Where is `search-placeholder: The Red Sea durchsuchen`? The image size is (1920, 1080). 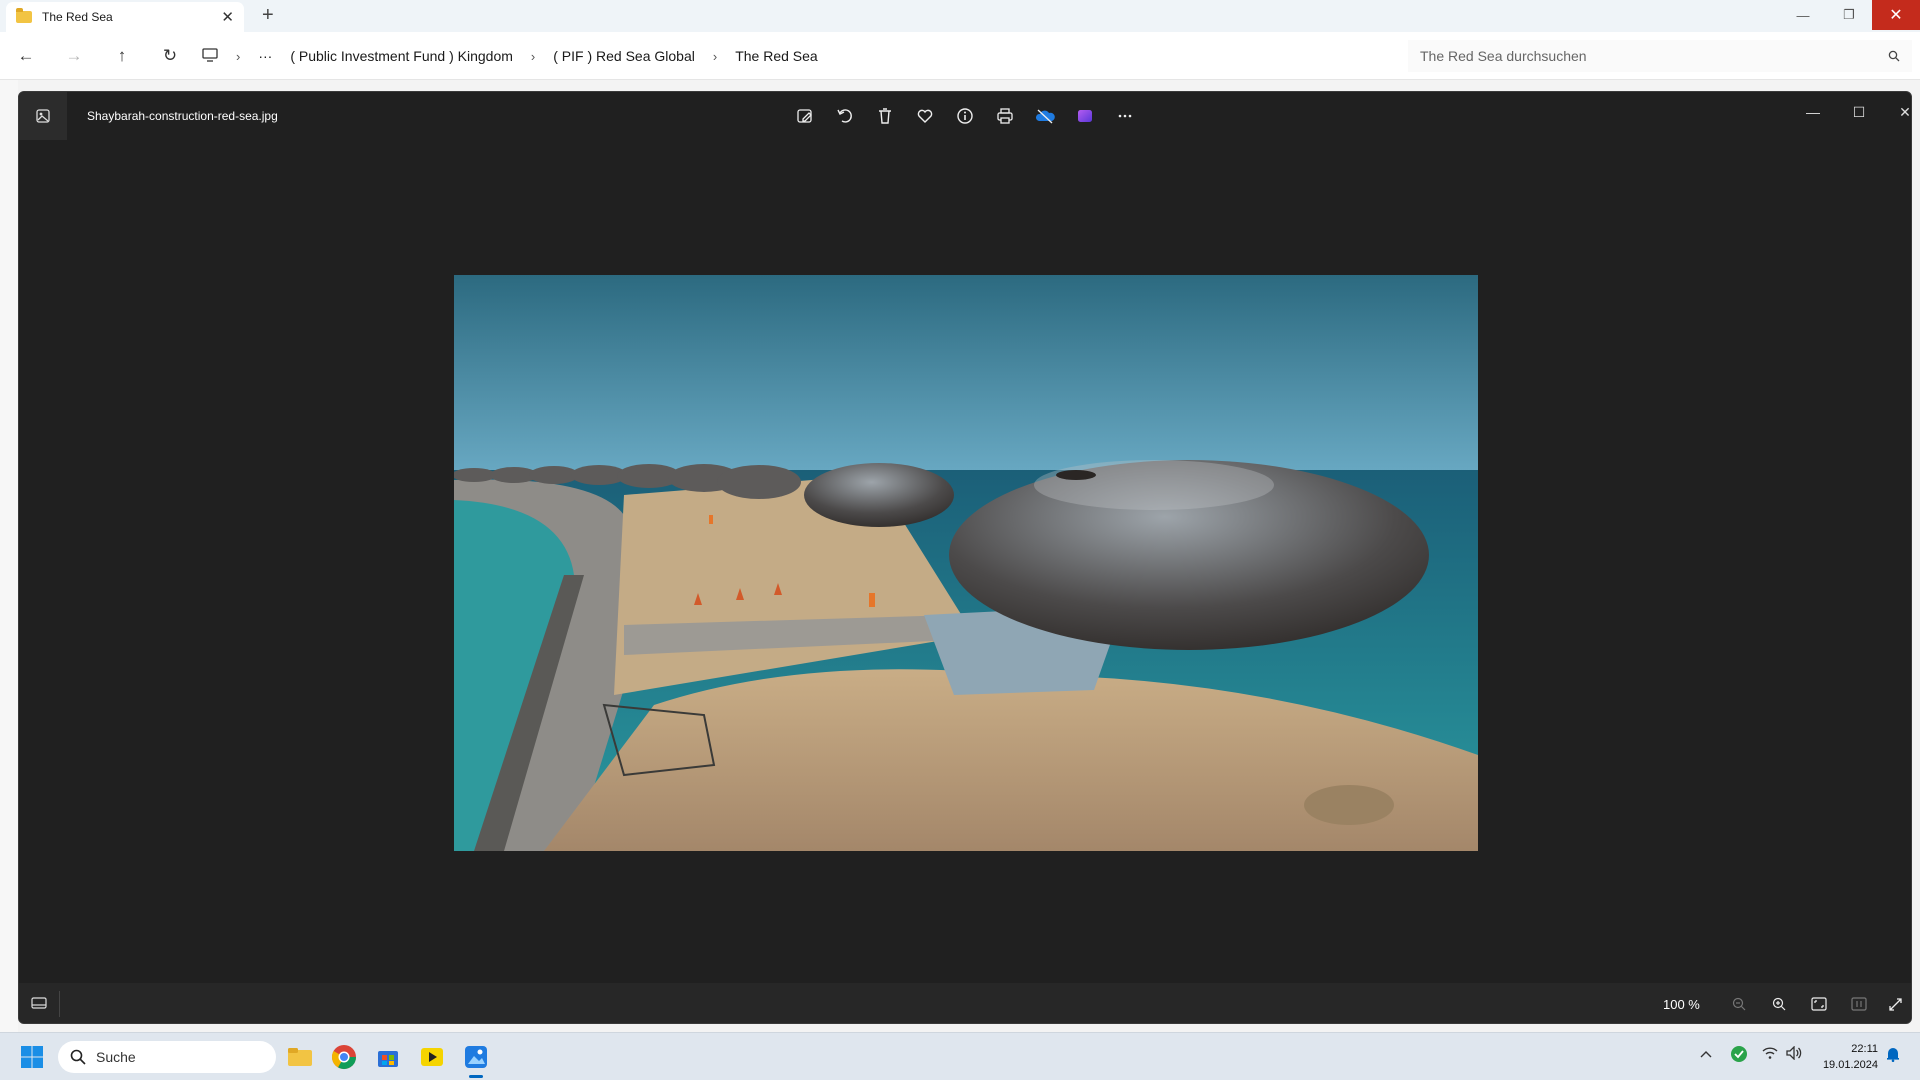 search-placeholder: The Red Sea durchsuchen is located at coordinates (1503, 56).